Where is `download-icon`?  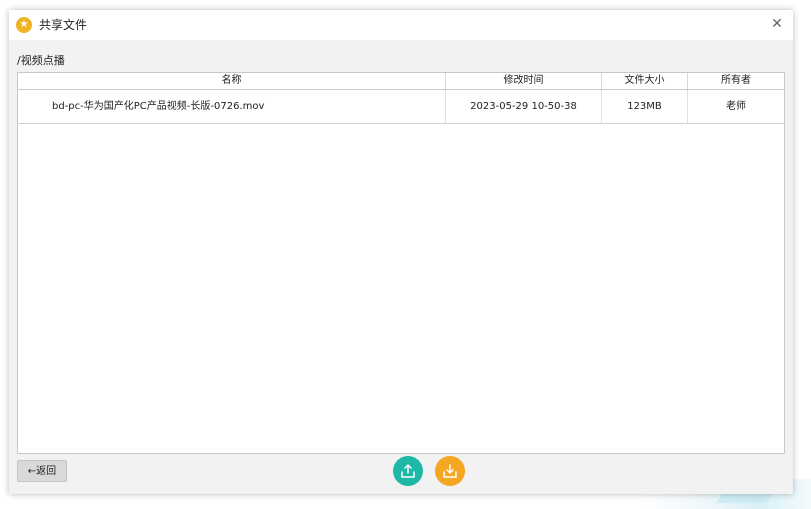 download-icon is located at coordinates (450, 471).